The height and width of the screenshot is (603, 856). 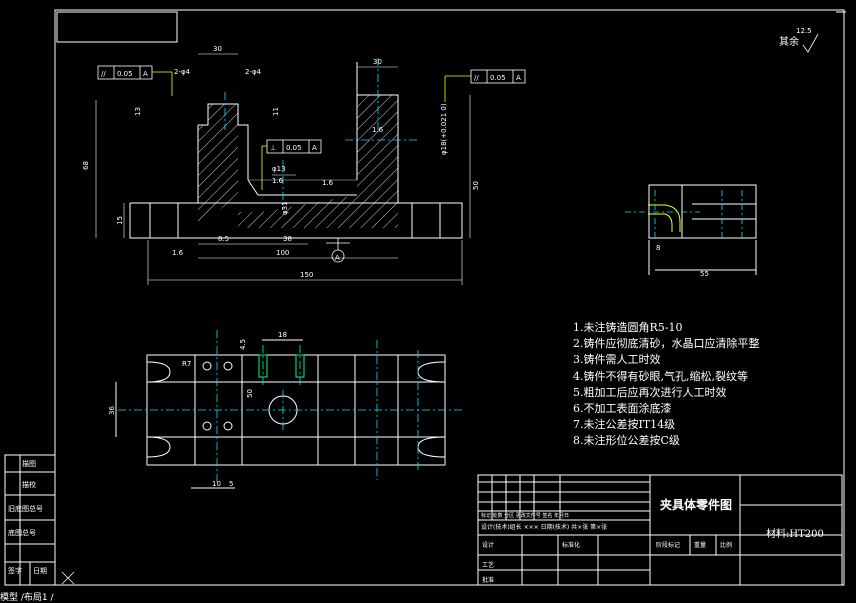 What do you see at coordinates (29, 485) in the screenshot?
I see `side-block-check: 描校` at bounding box center [29, 485].